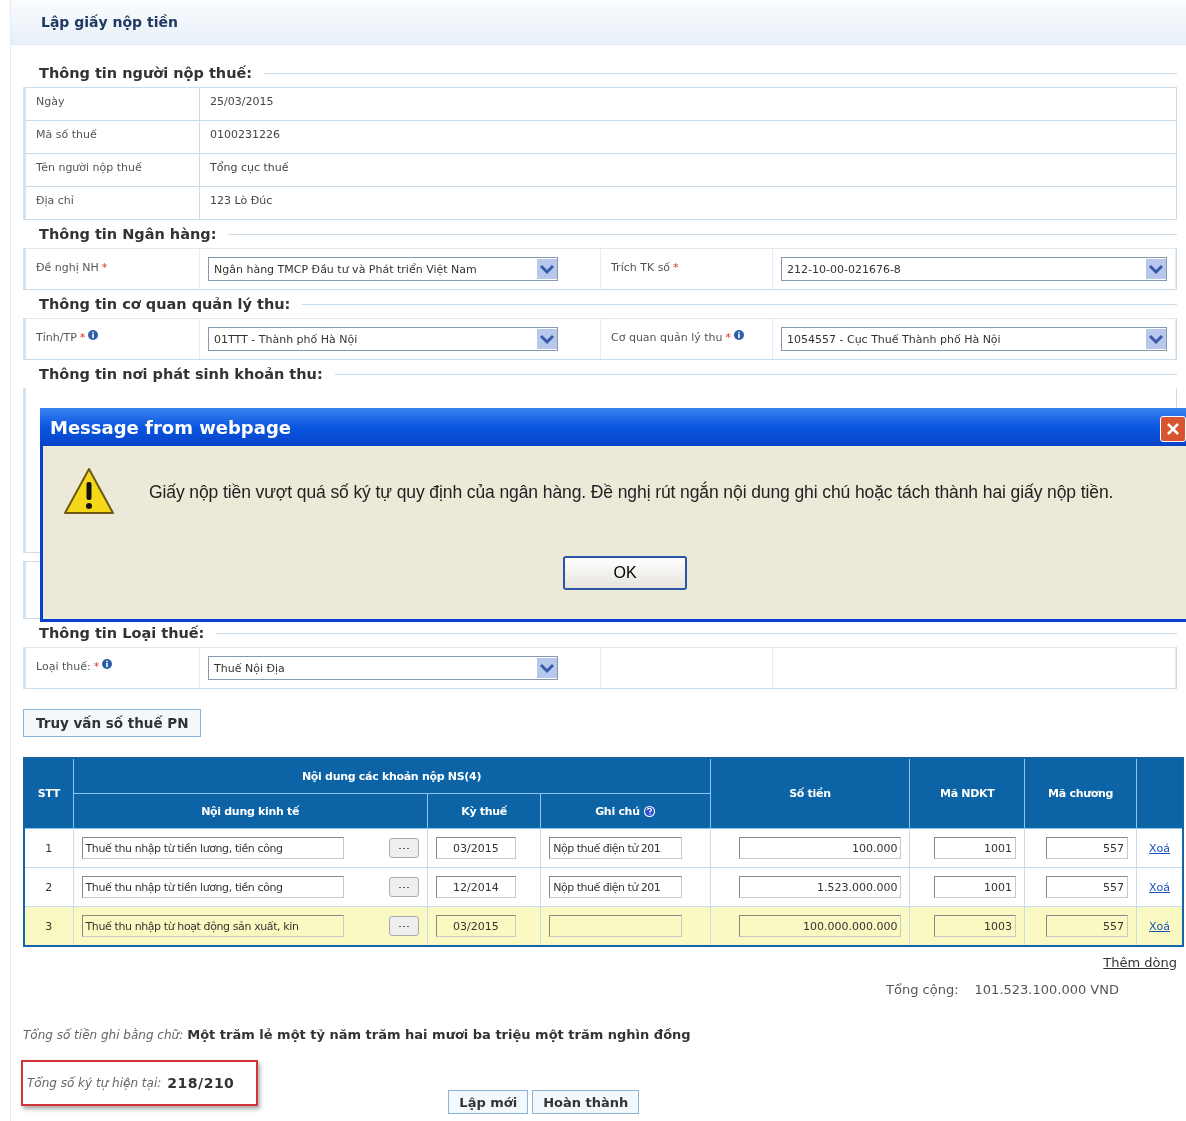 This screenshot has height=1121, width=1186. I want to click on column-header: Số tiền, so click(810, 793).